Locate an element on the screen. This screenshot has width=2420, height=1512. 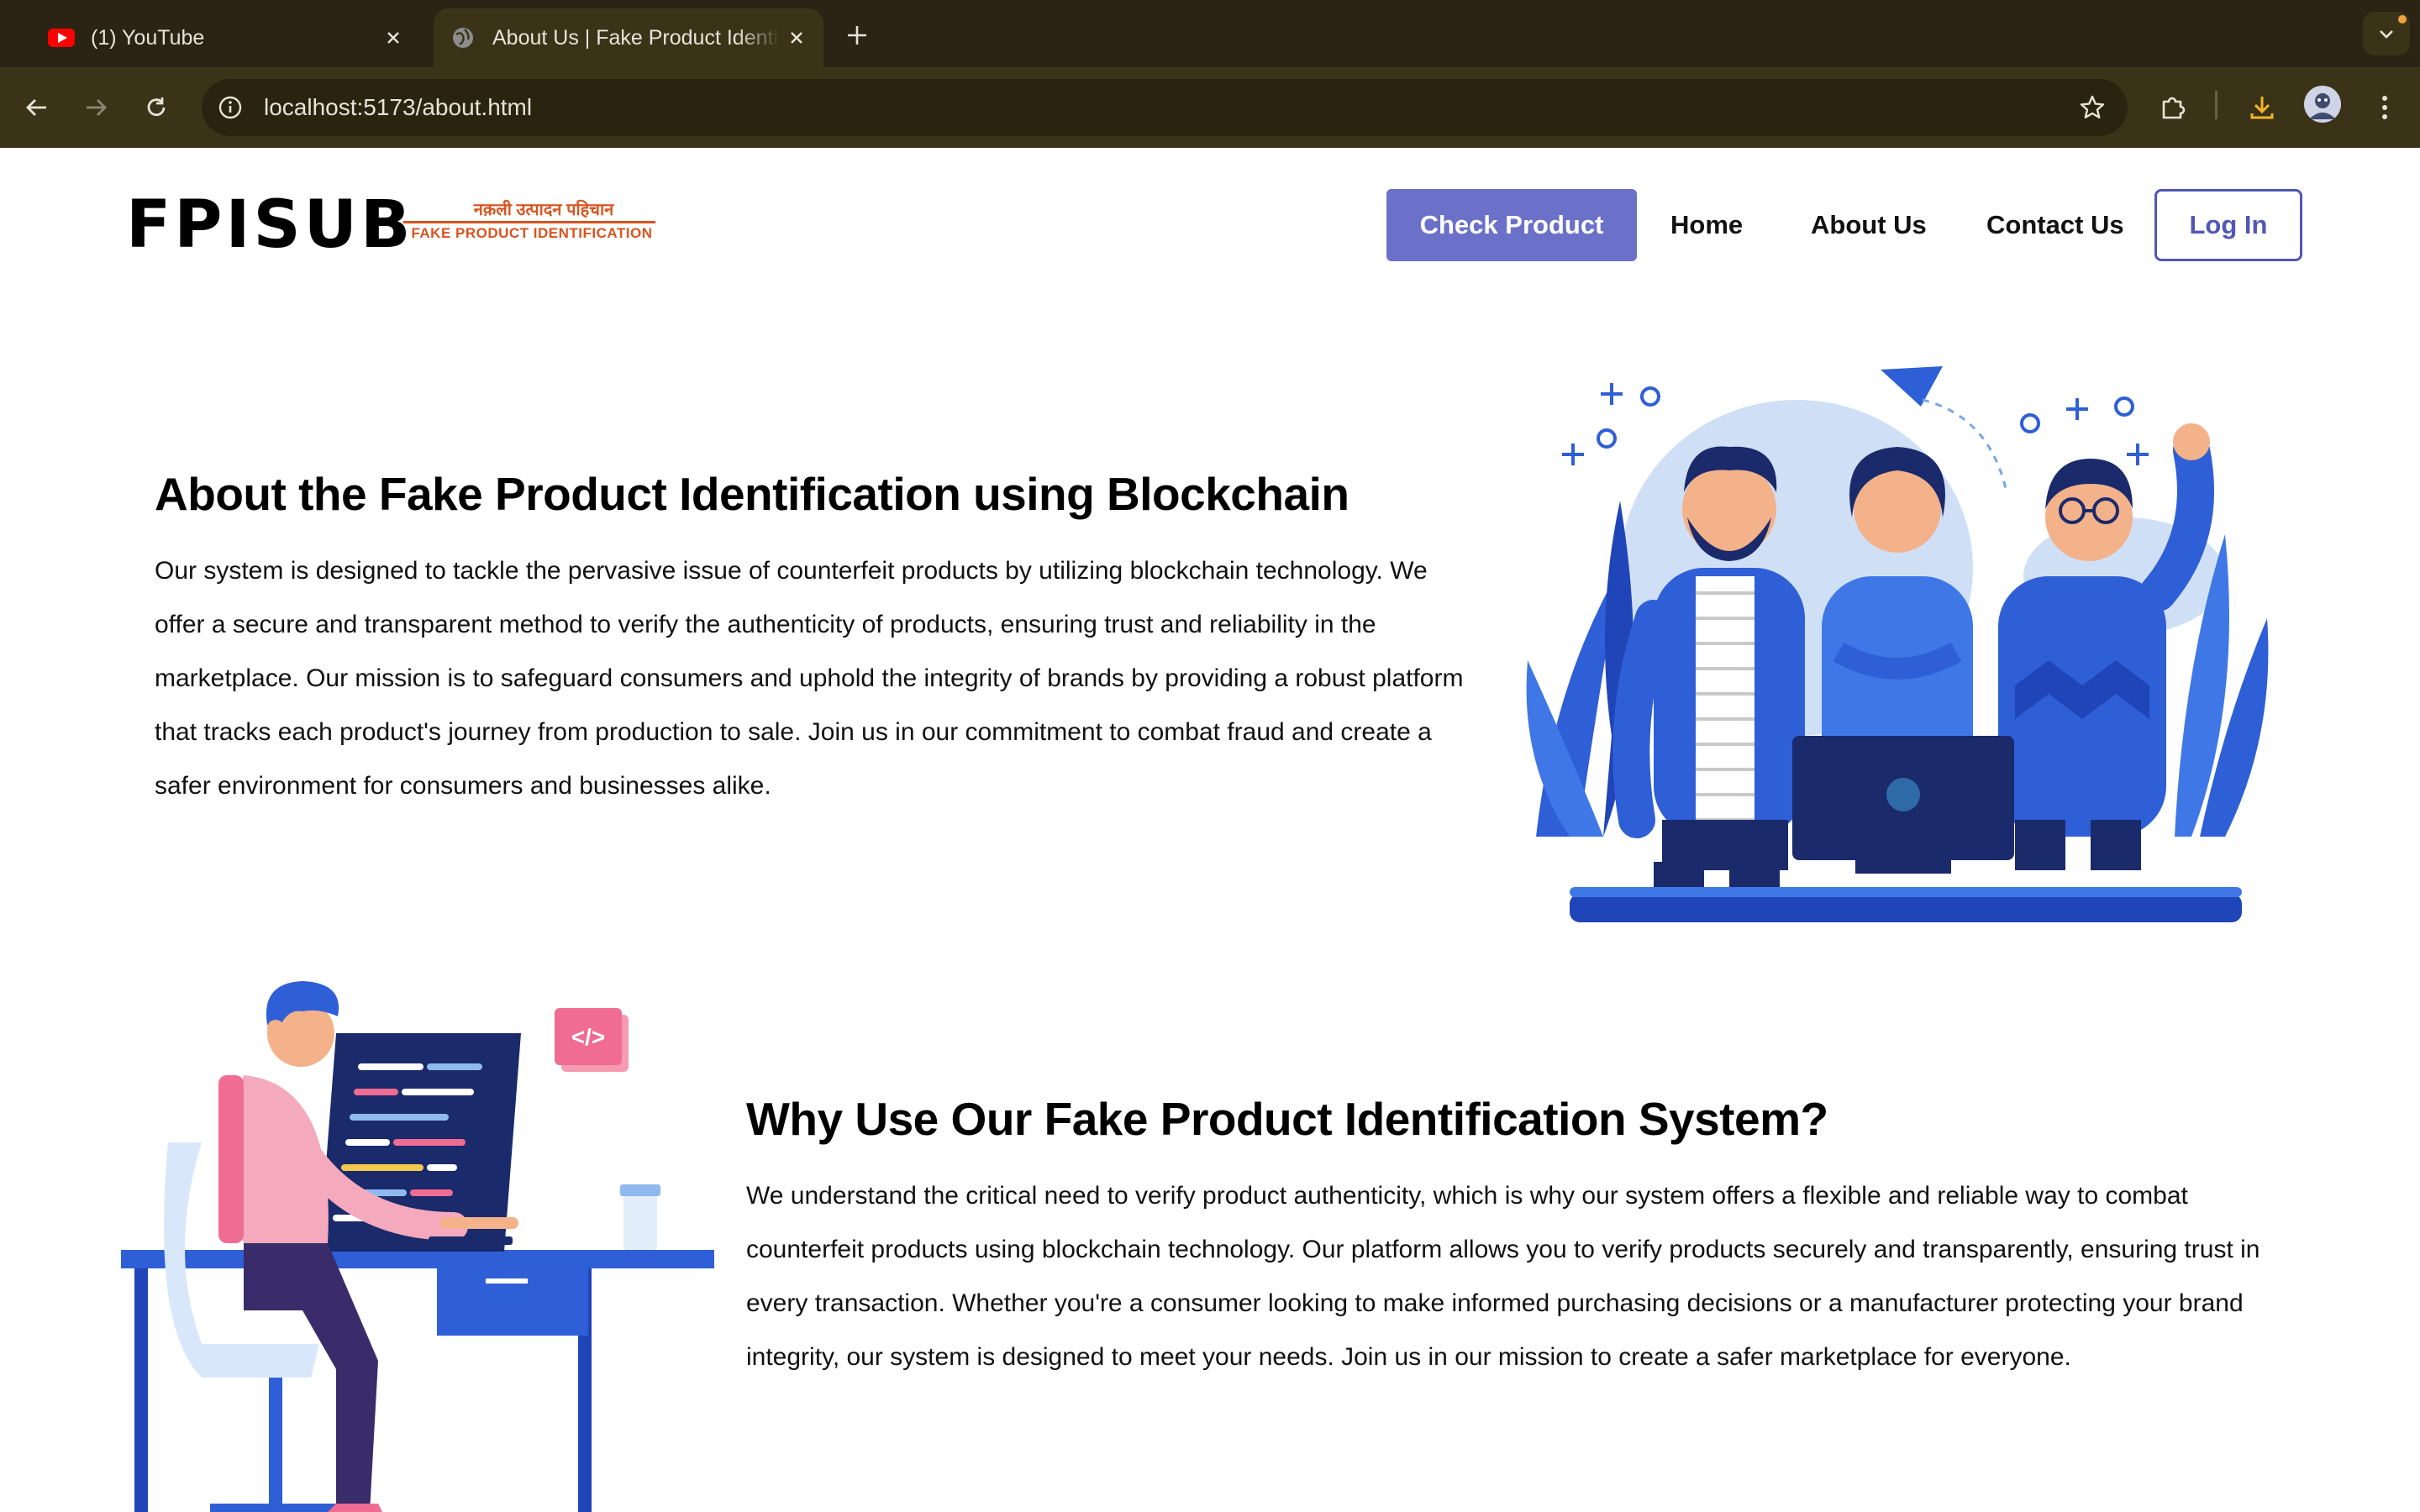
team-illustration is located at coordinates (1898, 644).